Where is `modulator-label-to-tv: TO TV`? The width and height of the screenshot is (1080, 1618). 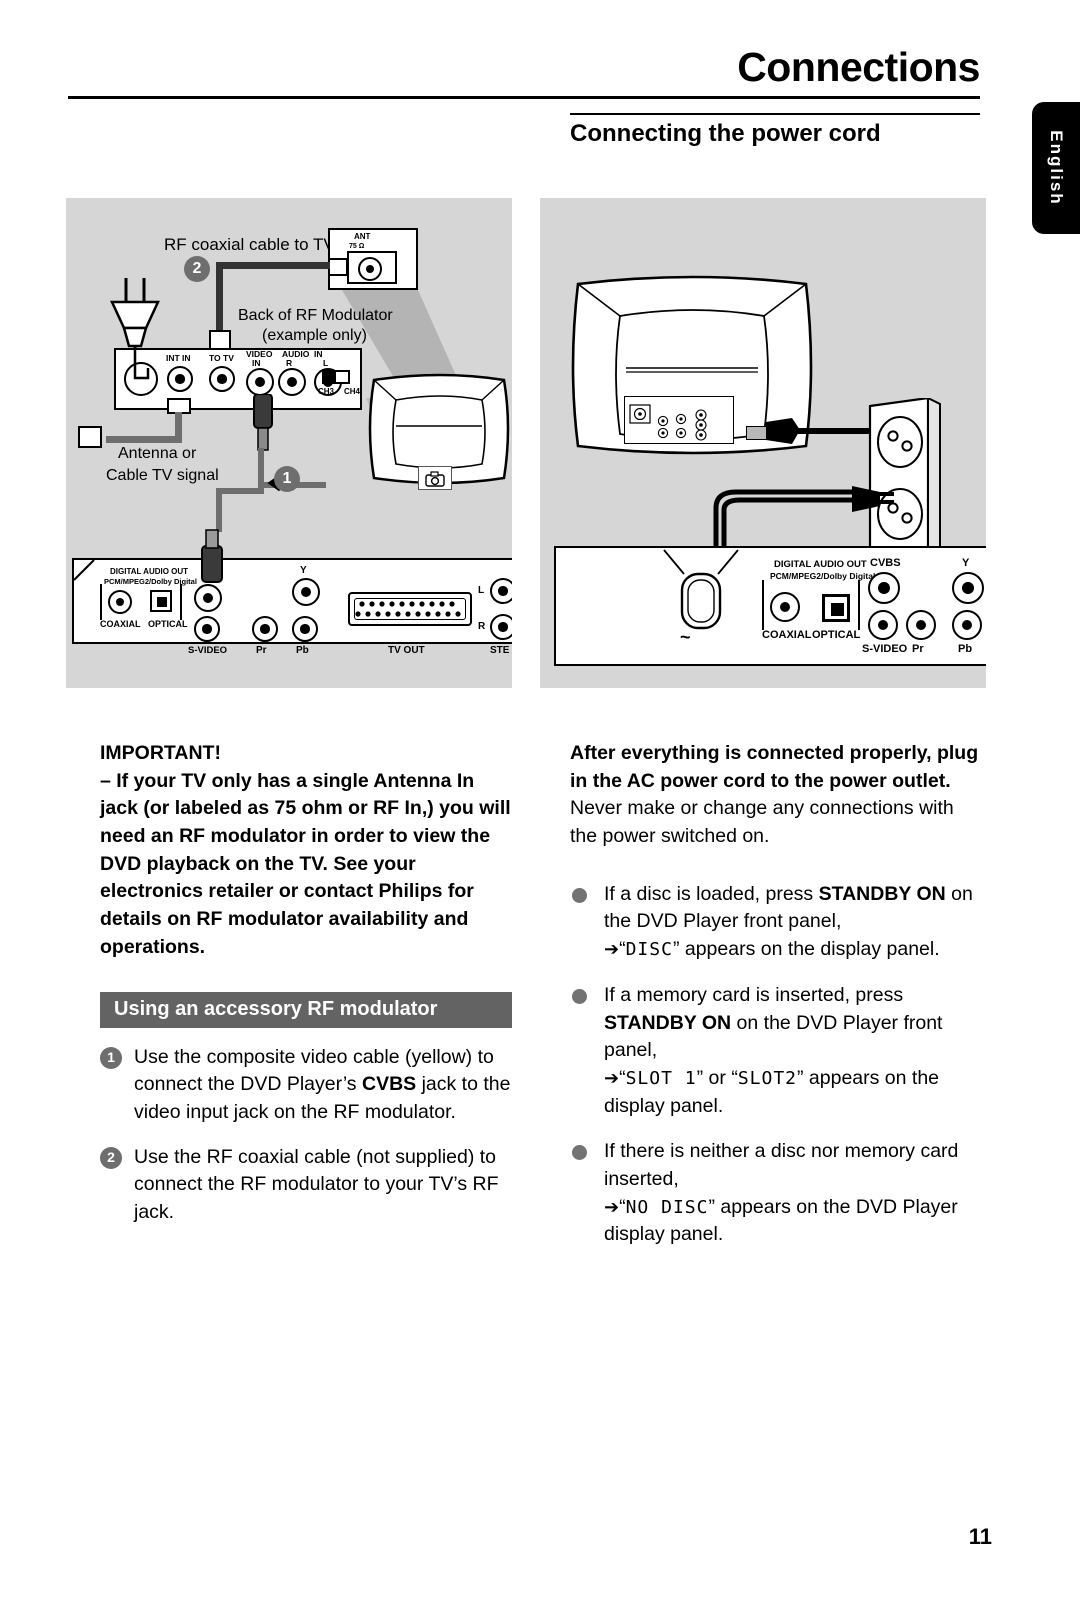 modulator-label-to-tv: TO TV is located at coordinates (221, 358).